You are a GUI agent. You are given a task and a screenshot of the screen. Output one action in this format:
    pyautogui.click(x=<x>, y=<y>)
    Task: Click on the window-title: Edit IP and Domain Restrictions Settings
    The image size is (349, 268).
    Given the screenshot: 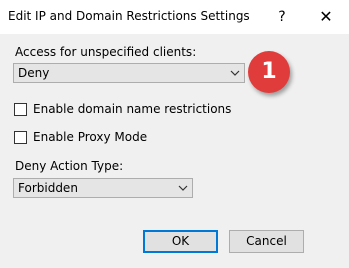 What is the action you would take?
    pyautogui.click(x=129, y=16)
    